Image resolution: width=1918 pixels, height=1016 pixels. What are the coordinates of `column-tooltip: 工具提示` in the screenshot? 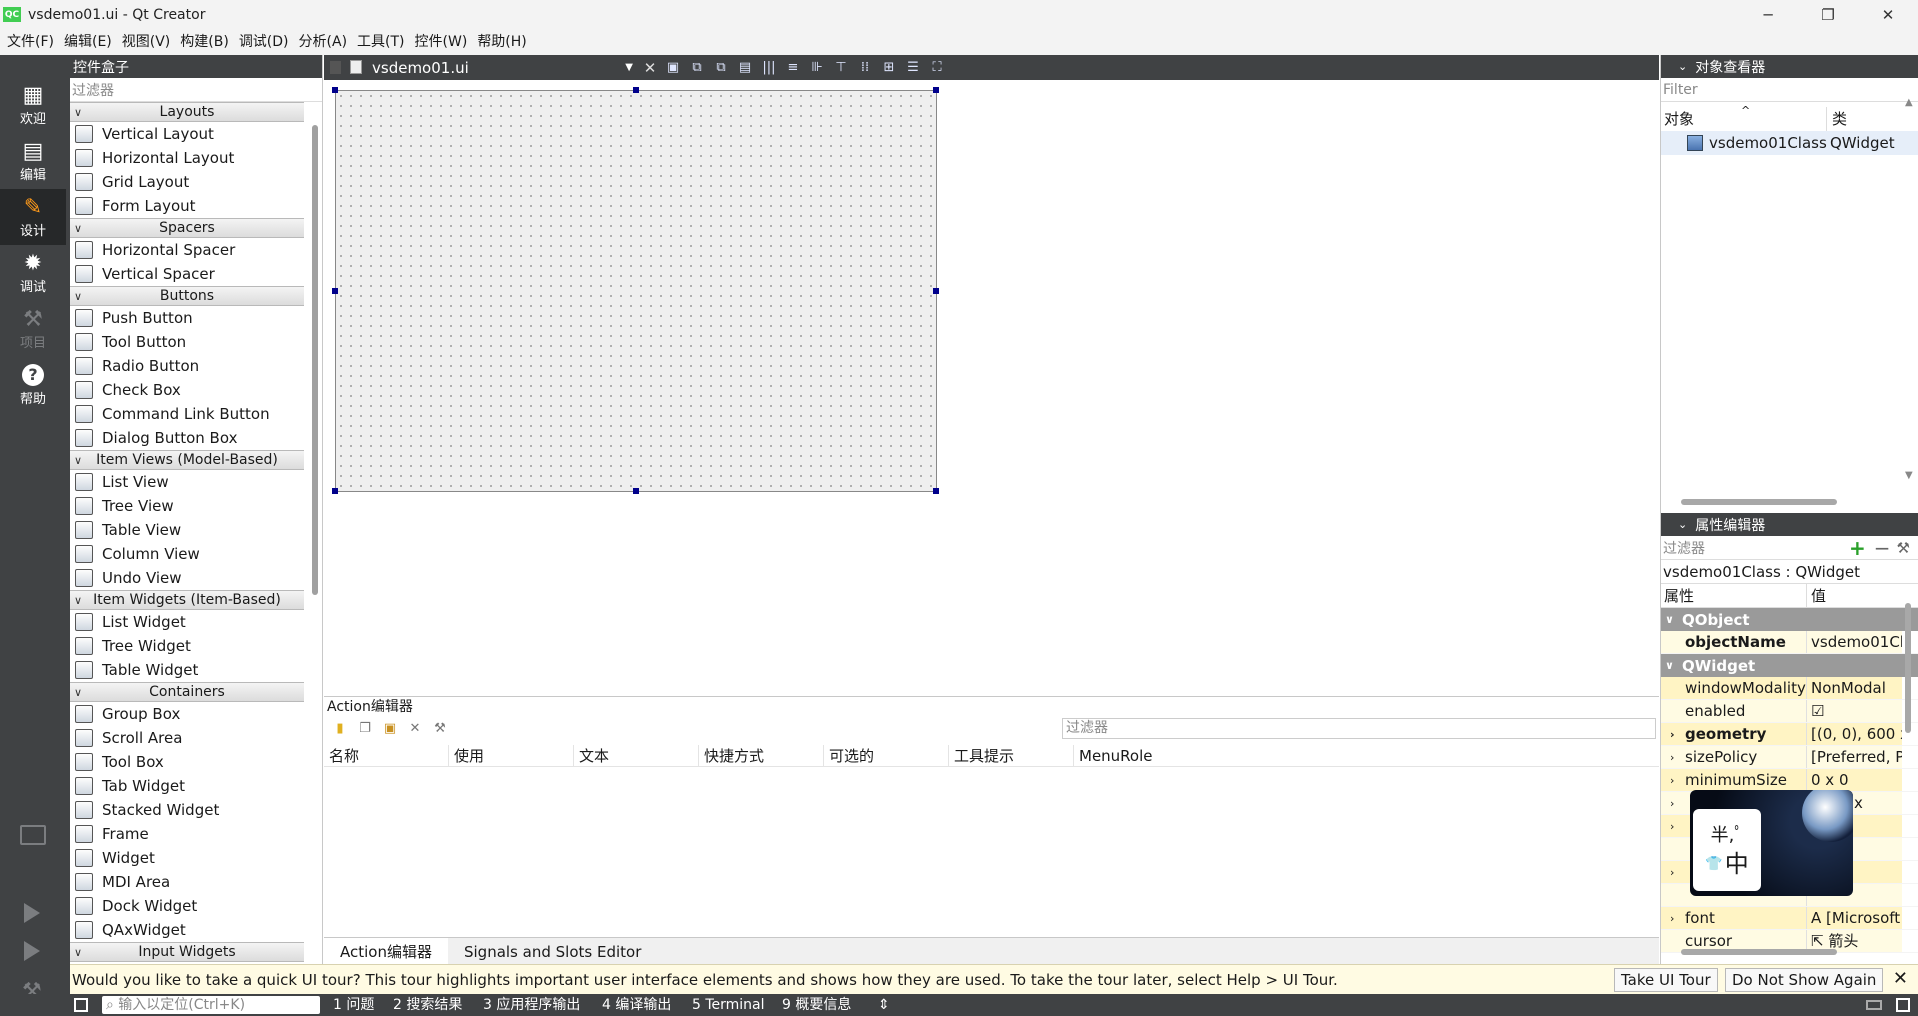 It's located at (1011, 755).